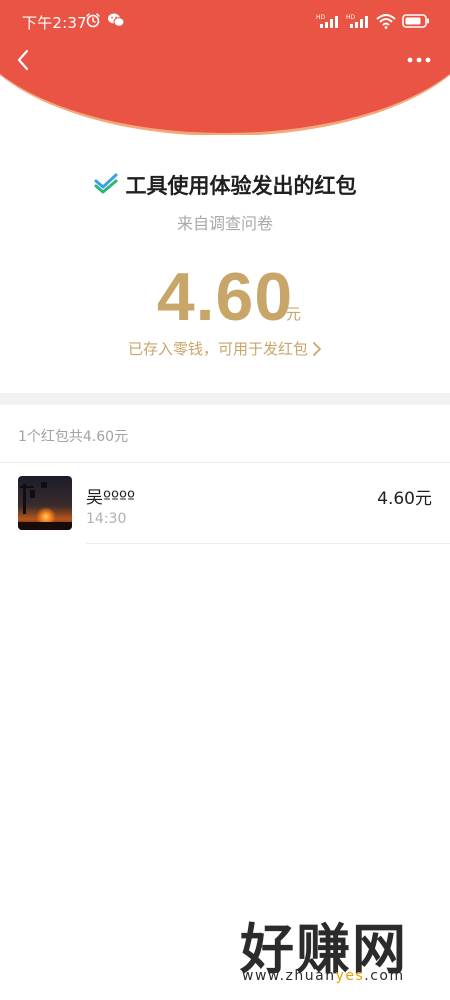  Describe the element at coordinates (225, 20) in the screenshot. I see `status-bar: 下午2:37 HD HD` at that location.